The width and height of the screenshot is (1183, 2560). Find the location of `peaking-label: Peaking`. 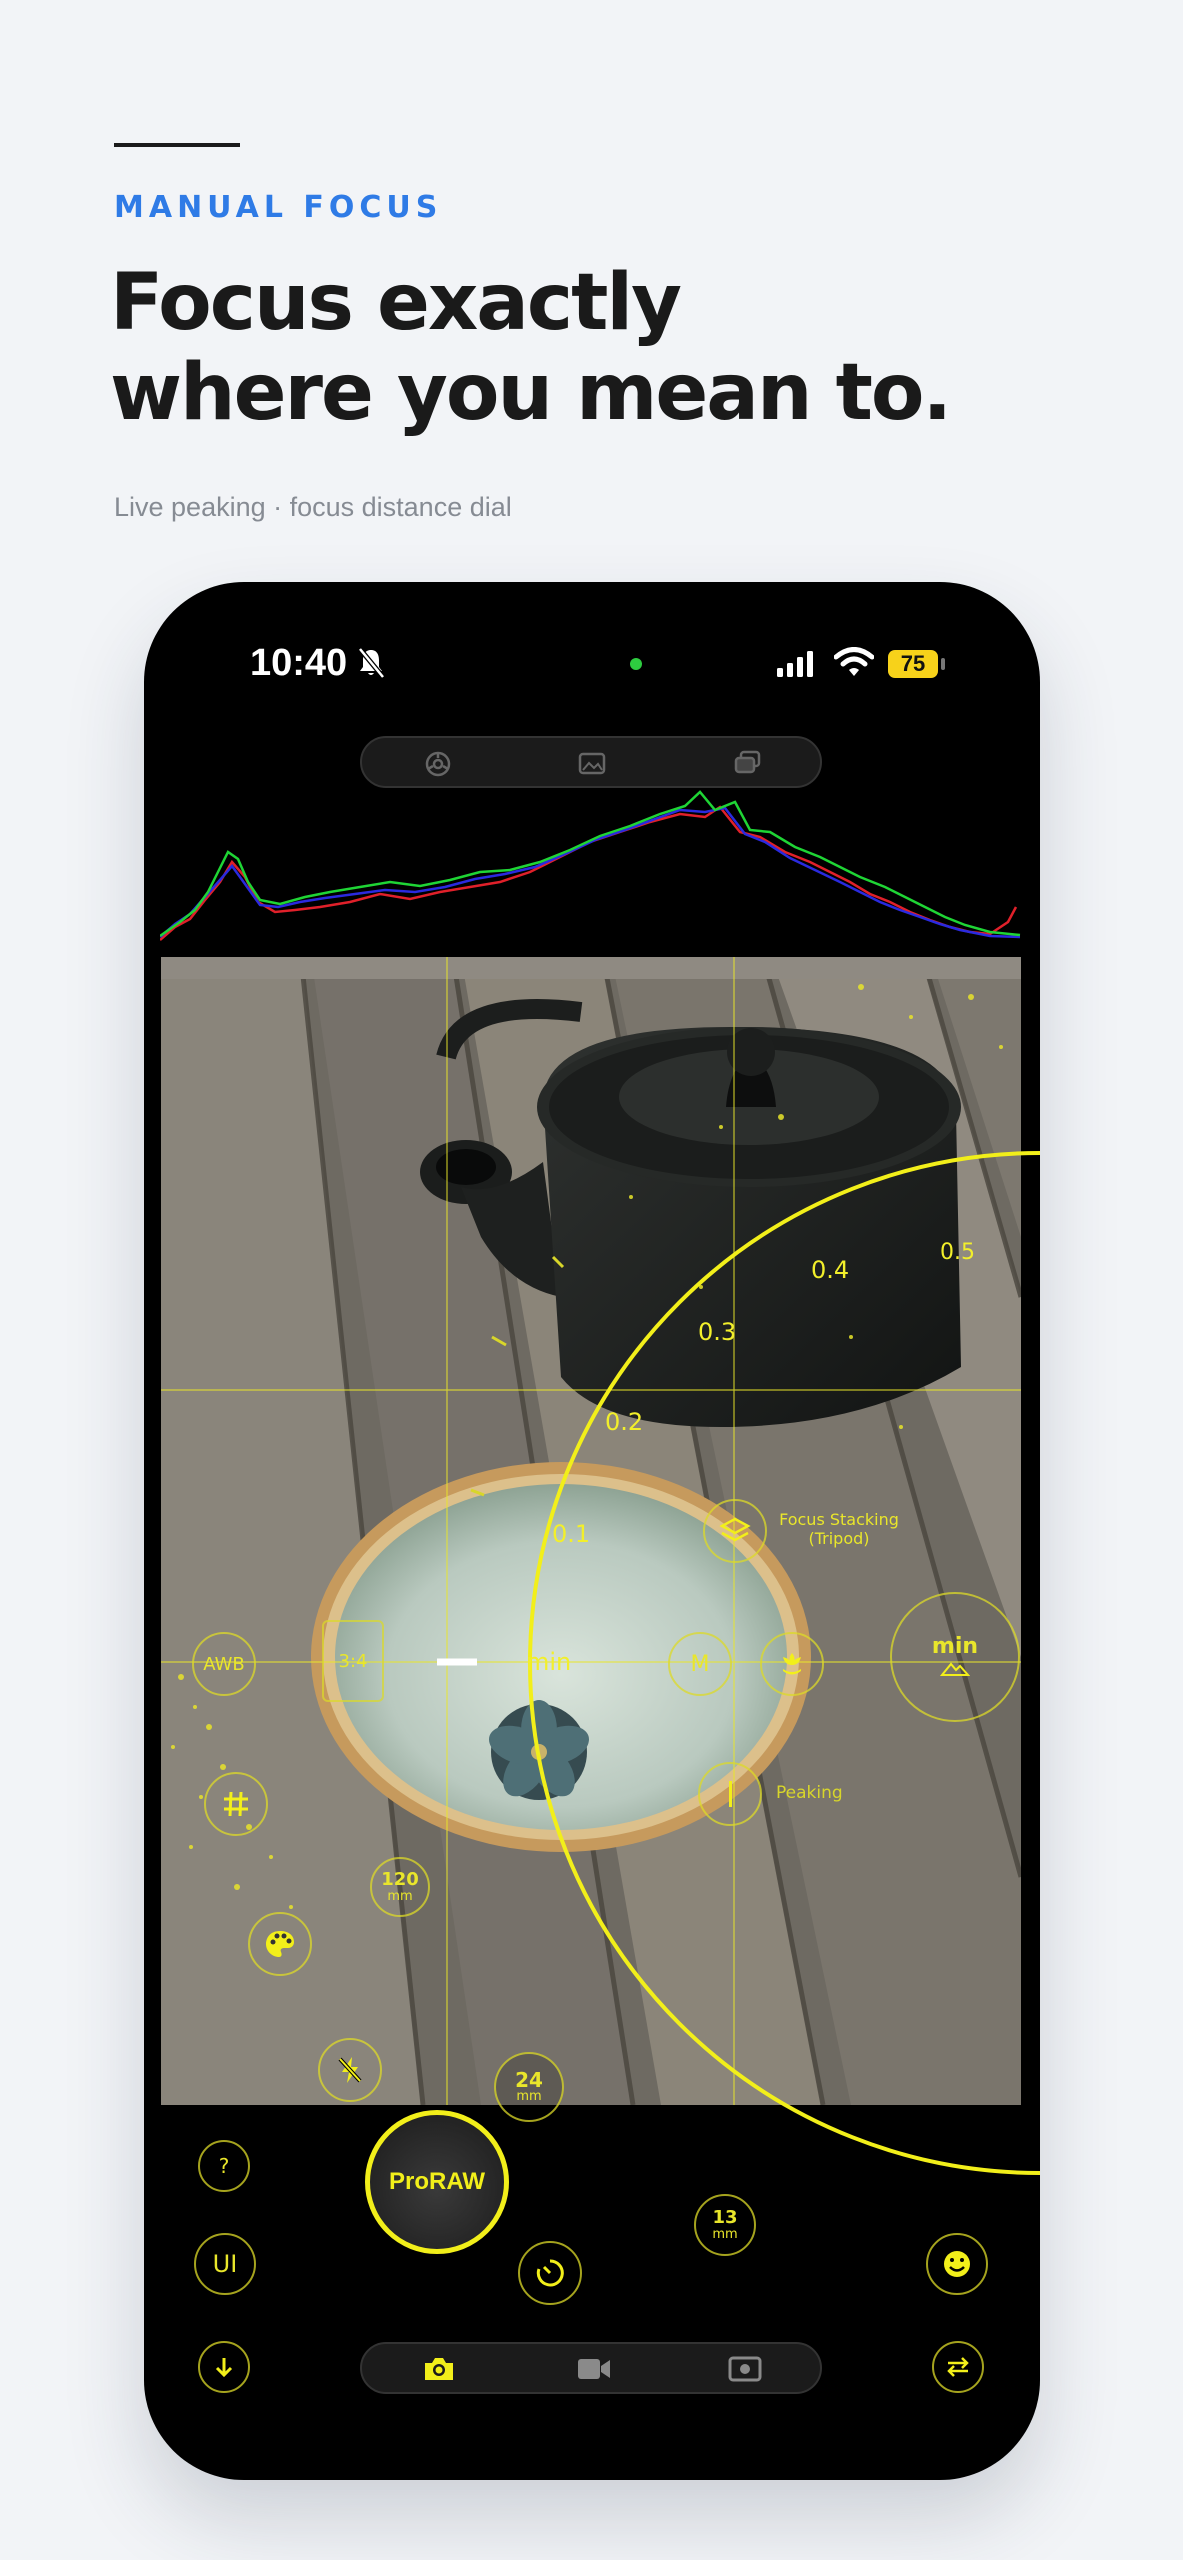

peaking-label: Peaking is located at coordinates (809, 1793).